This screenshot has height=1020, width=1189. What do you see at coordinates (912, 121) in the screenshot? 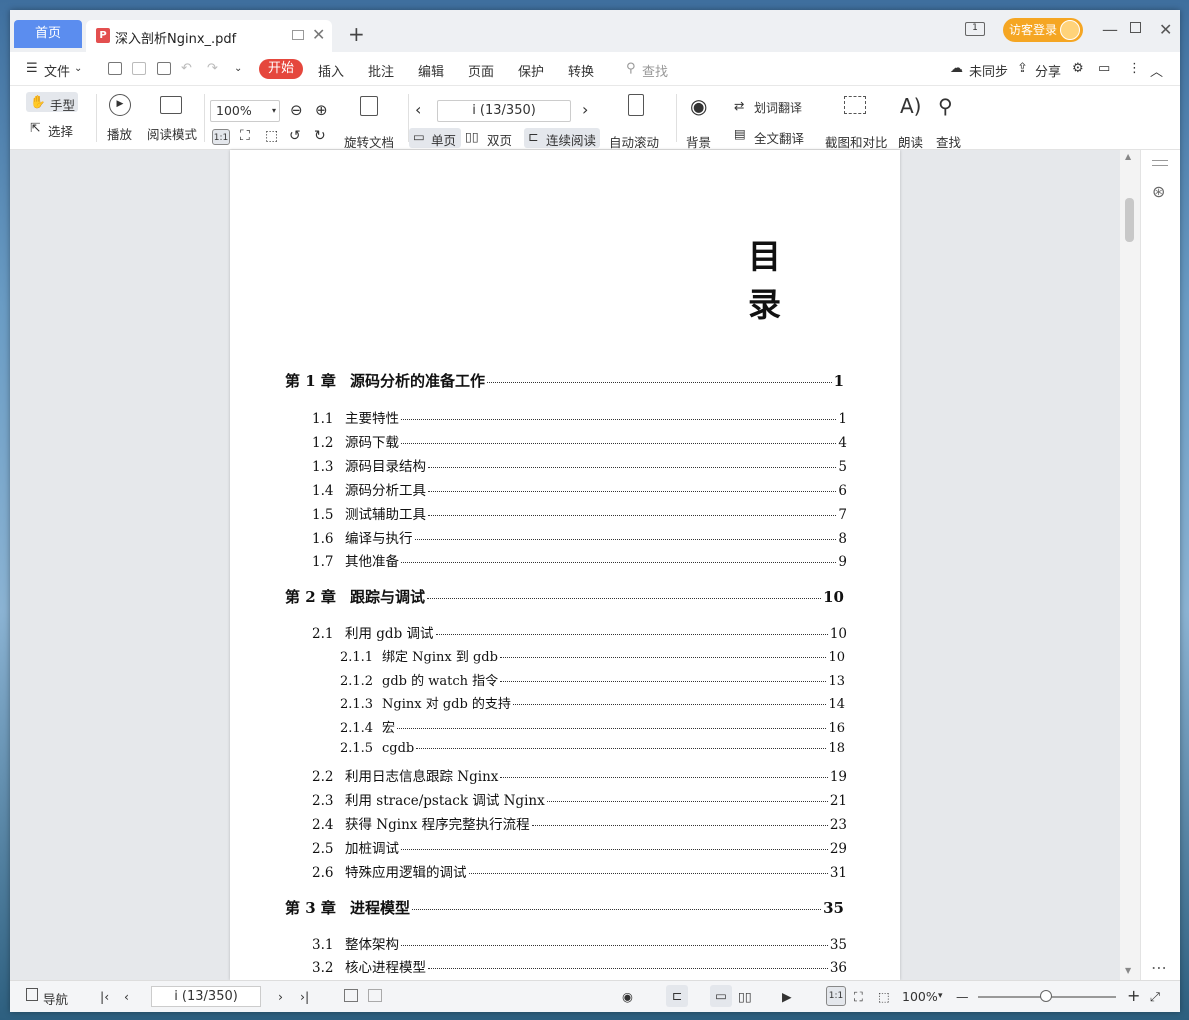
I see `read-aloud-button: A) 朗读` at bounding box center [912, 121].